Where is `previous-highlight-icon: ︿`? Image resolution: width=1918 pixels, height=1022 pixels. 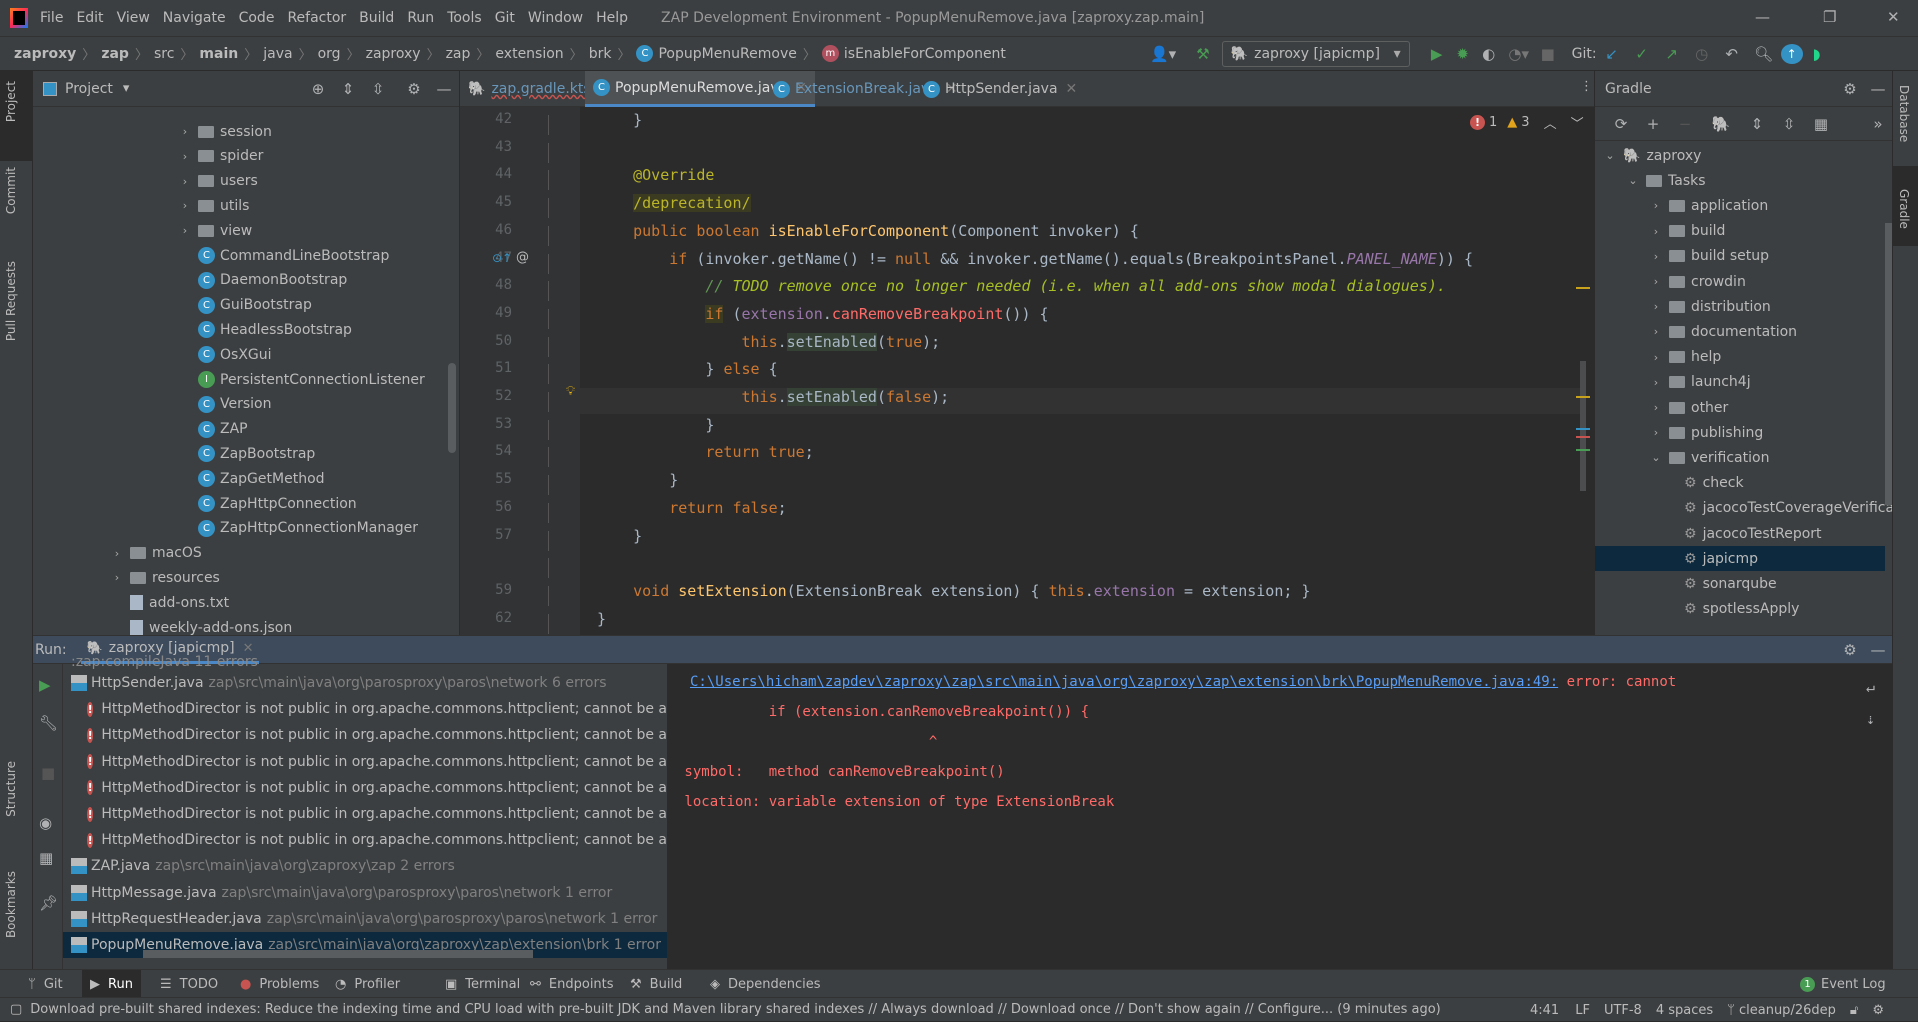 previous-highlight-icon: ︿ is located at coordinates (1550, 122).